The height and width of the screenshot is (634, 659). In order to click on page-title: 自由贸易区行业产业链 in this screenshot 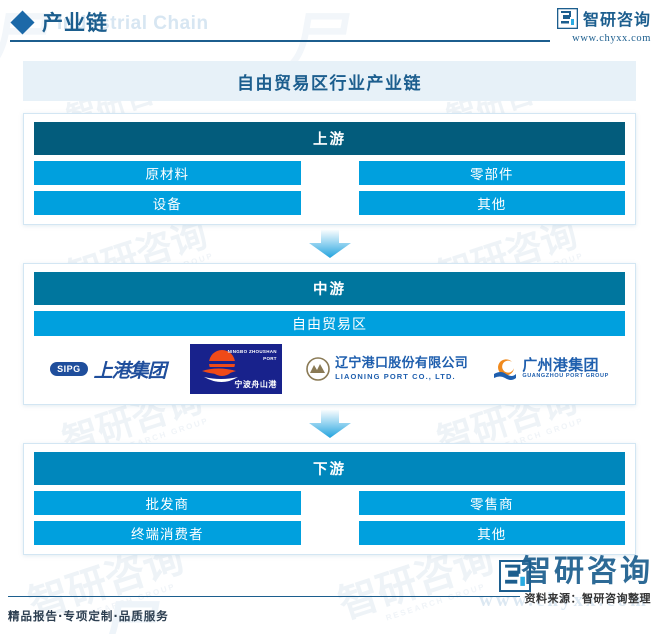, I will do `click(329, 81)`.